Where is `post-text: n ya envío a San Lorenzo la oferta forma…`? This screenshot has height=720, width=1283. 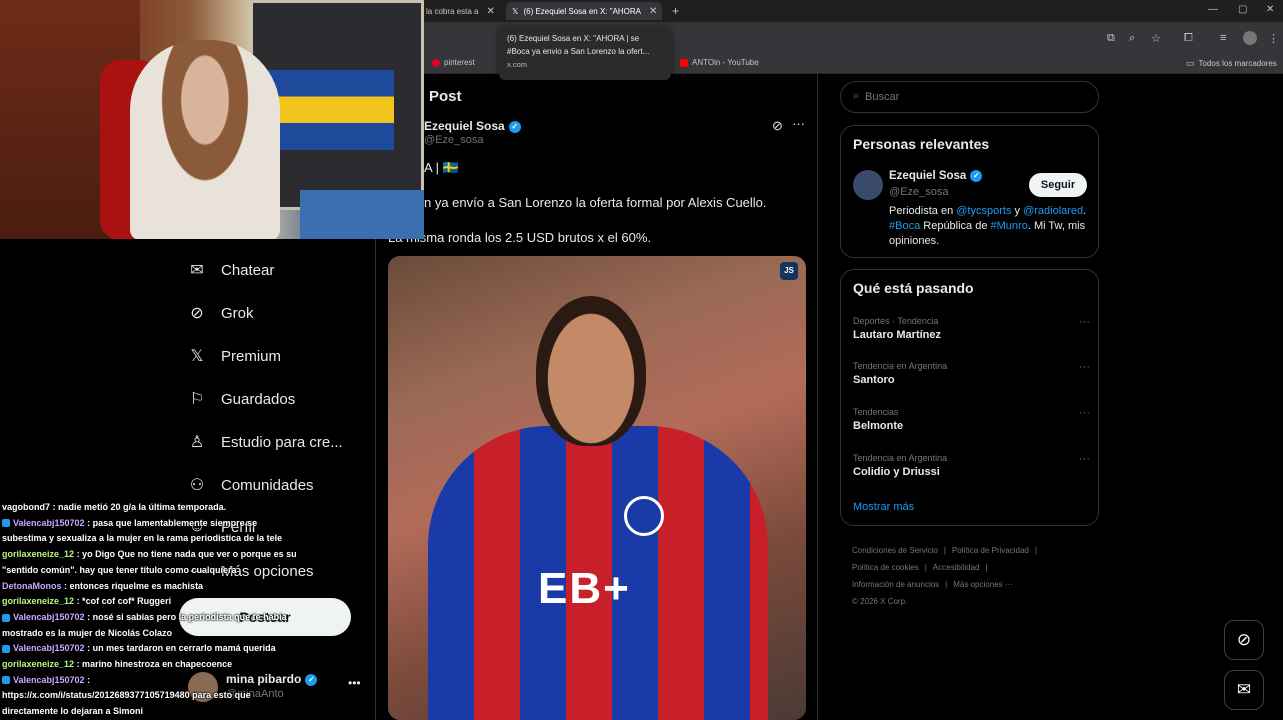
post-text: n ya envío a San Lorenzo la oferta forma… is located at coordinates (595, 202).